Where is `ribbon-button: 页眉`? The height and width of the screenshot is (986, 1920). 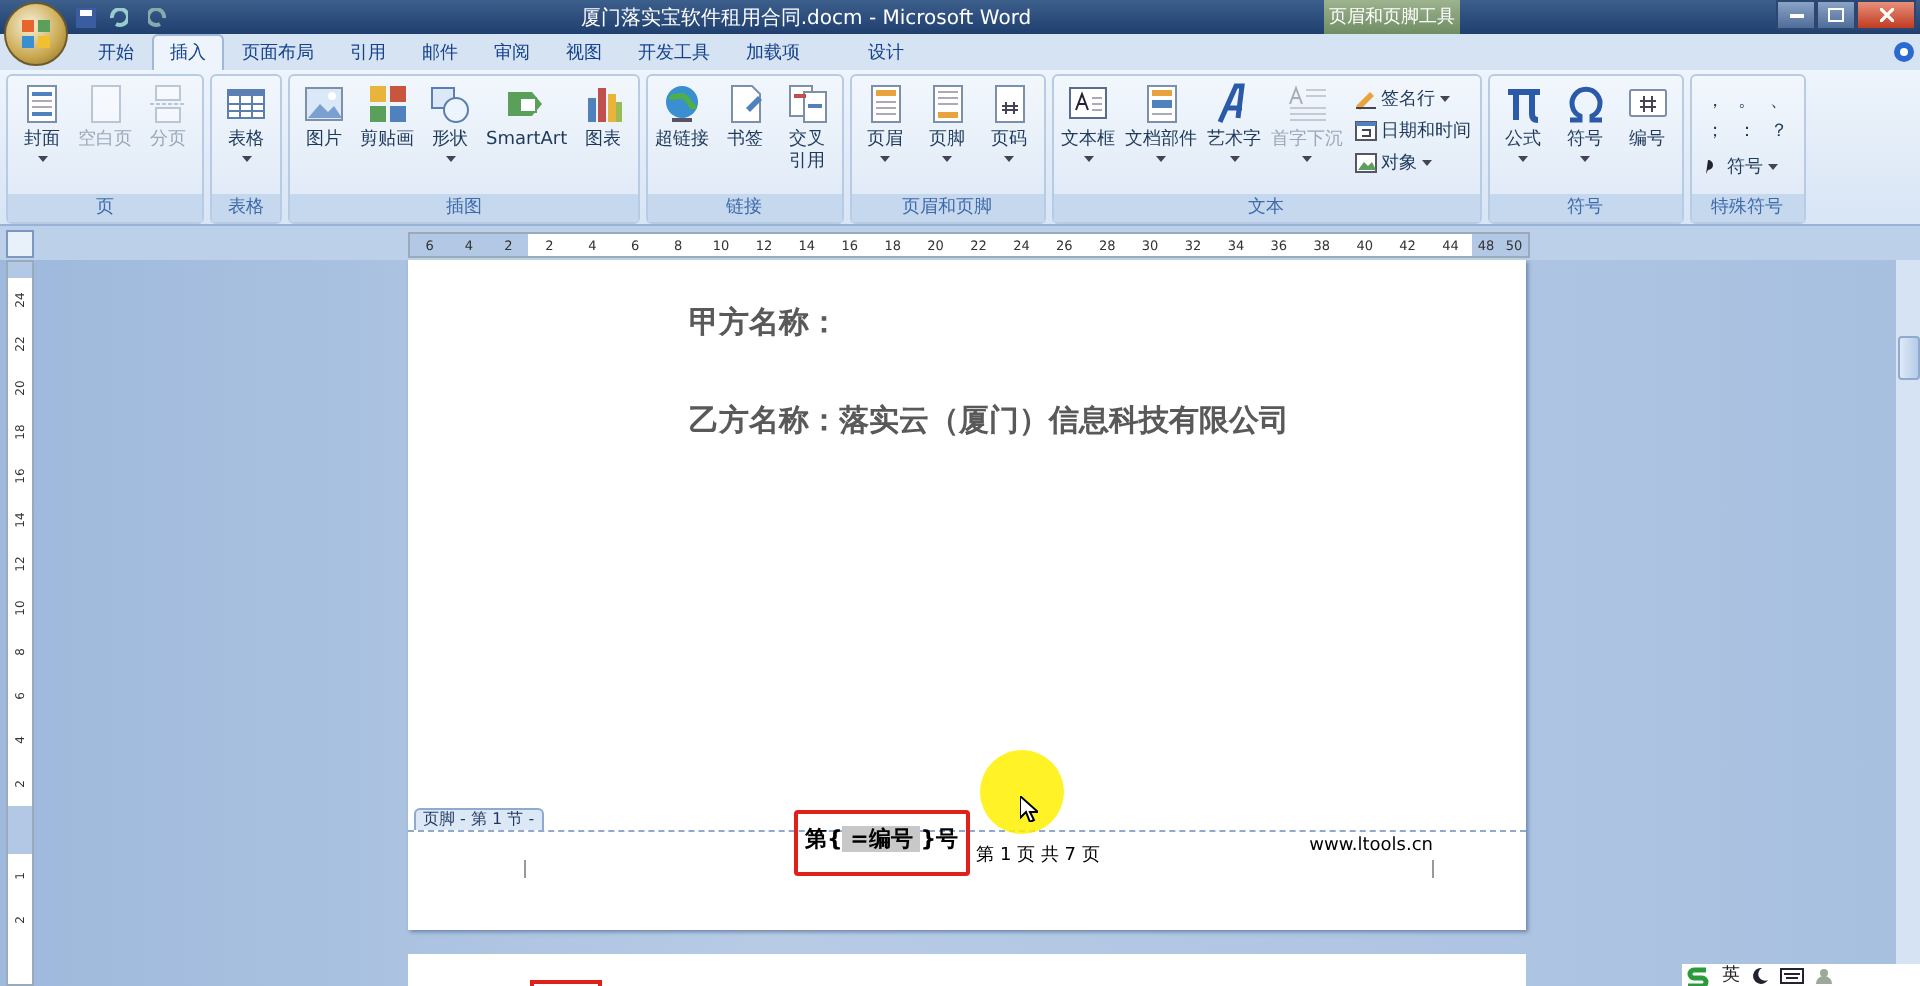
ribbon-button: 页眉 is located at coordinates (885, 122).